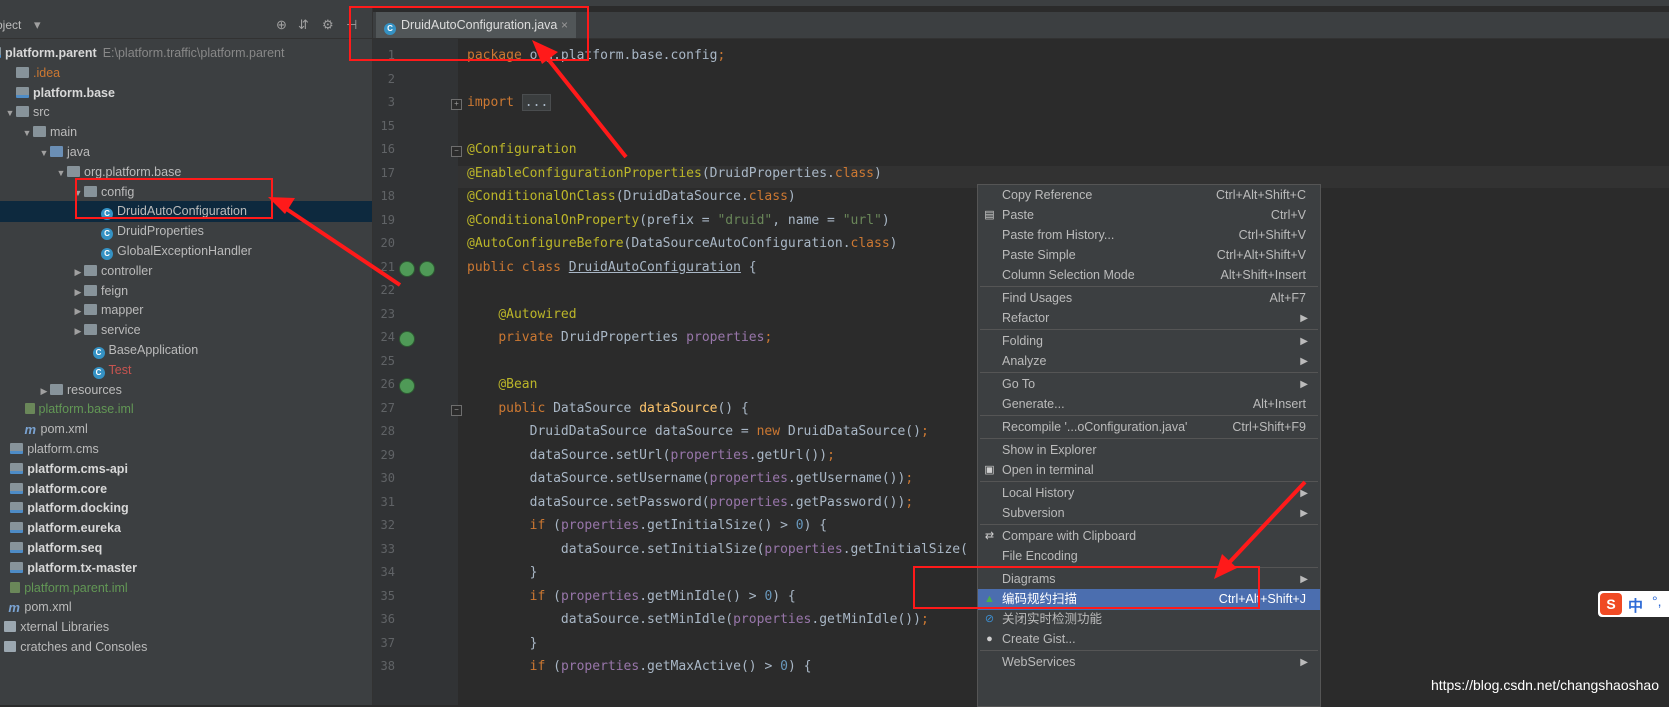  I want to click on menu-item: Go To ▶, so click(1149, 384).